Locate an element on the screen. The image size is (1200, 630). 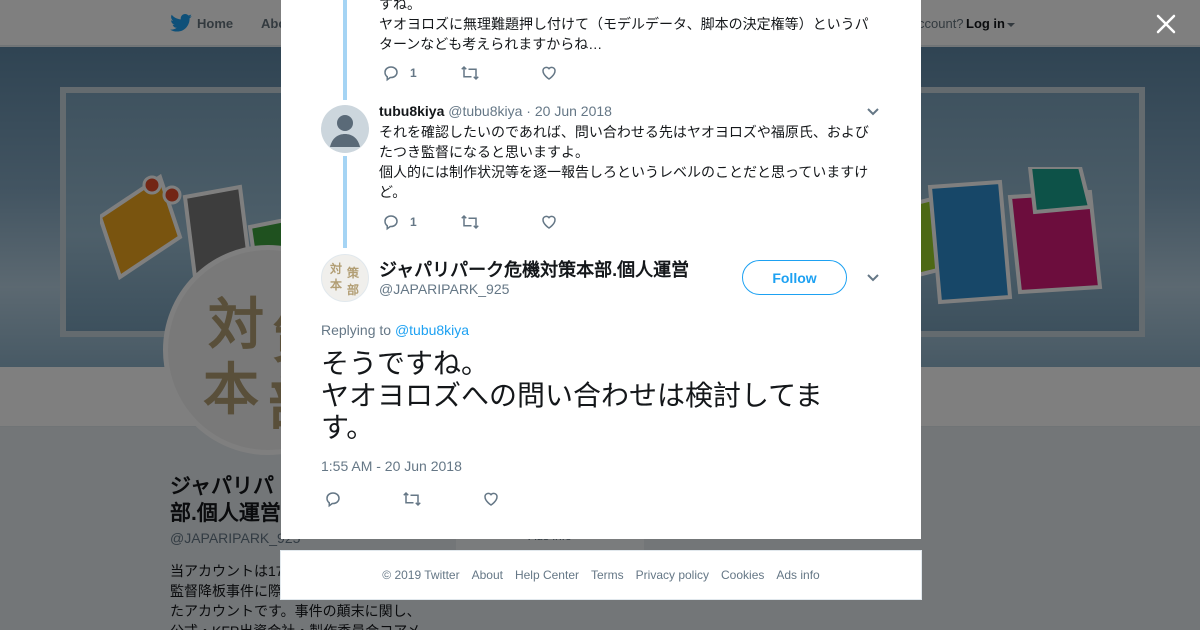
main-avatar-kanji-3: 本 is located at coordinates (336, 285).